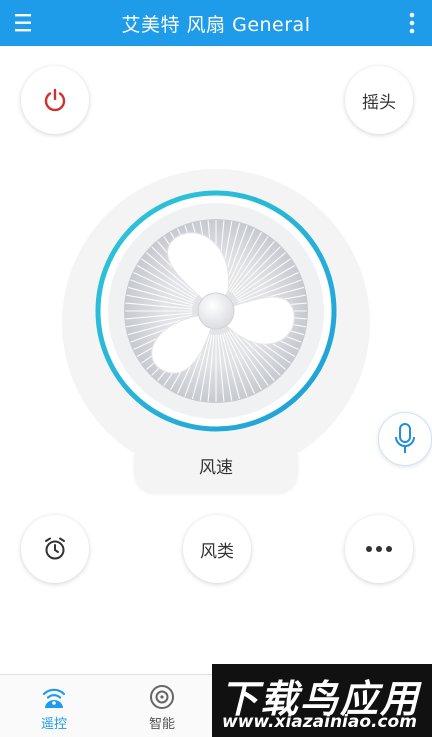 This screenshot has height=737, width=432. What do you see at coordinates (54, 698) in the screenshot?
I see `remote-wifi-icon` at bounding box center [54, 698].